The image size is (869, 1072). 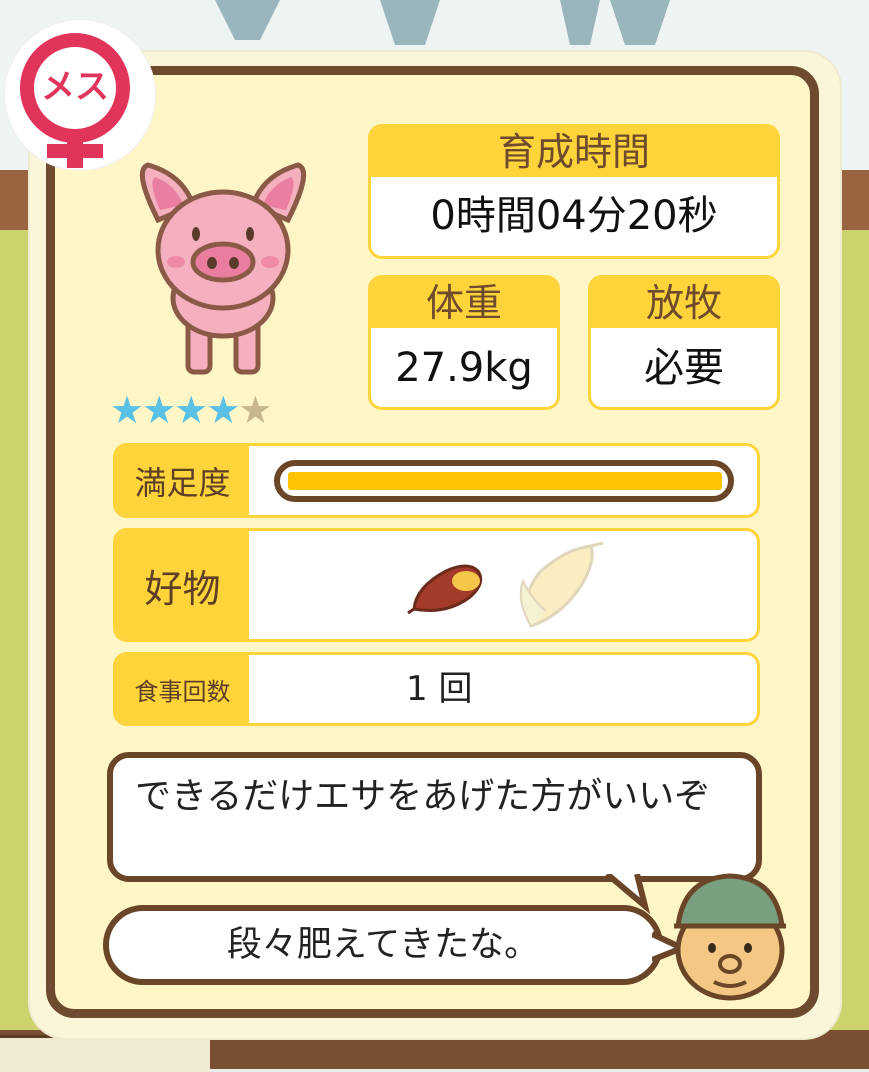 I want to click on background-signboard, so click(x=105, y=1053).